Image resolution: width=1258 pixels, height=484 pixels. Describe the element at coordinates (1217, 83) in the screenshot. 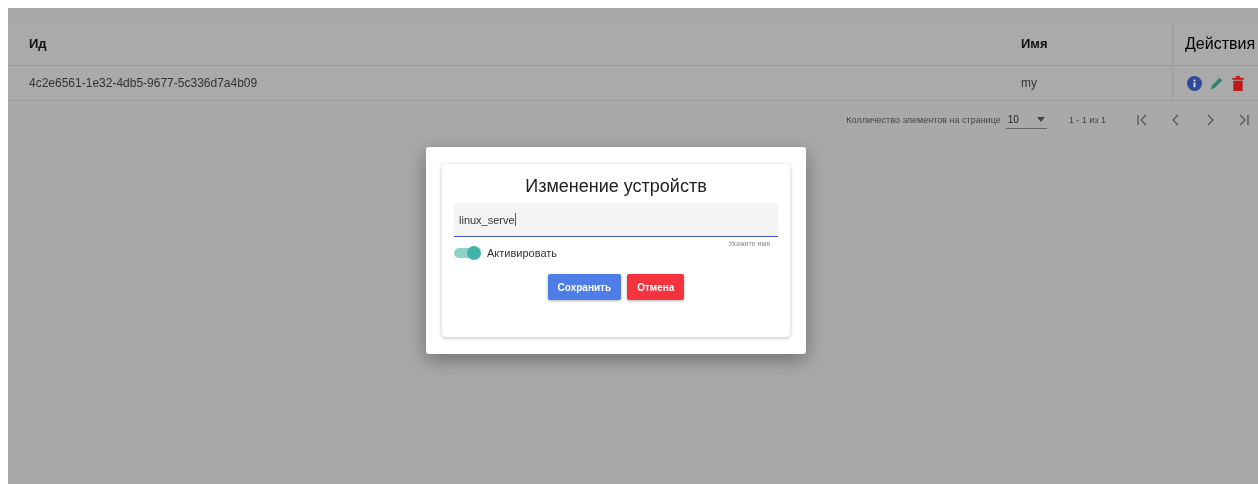

I see `pencil-icon` at that location.